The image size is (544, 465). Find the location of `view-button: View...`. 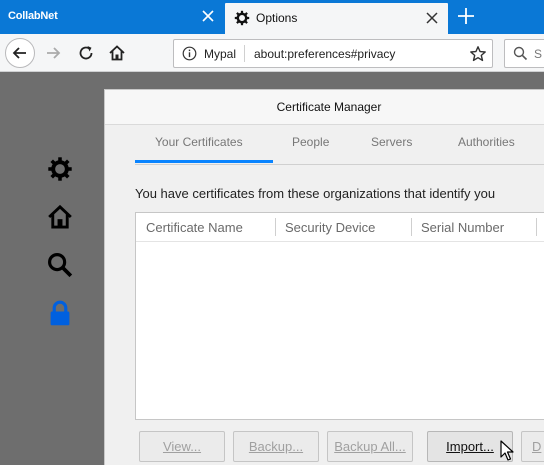

view-button: View... is located at coordinates (182, 446).